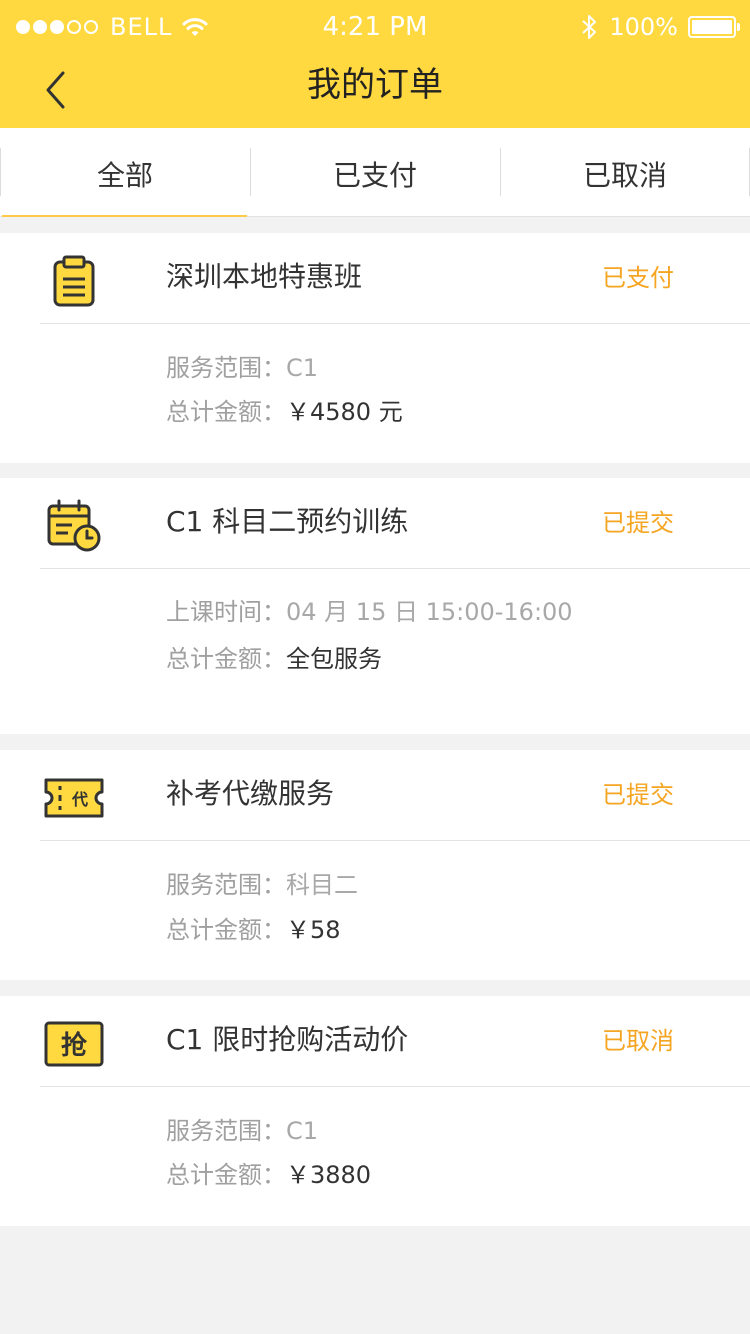  I want to click on detail-label: 上课时间：, so click(226, 612).